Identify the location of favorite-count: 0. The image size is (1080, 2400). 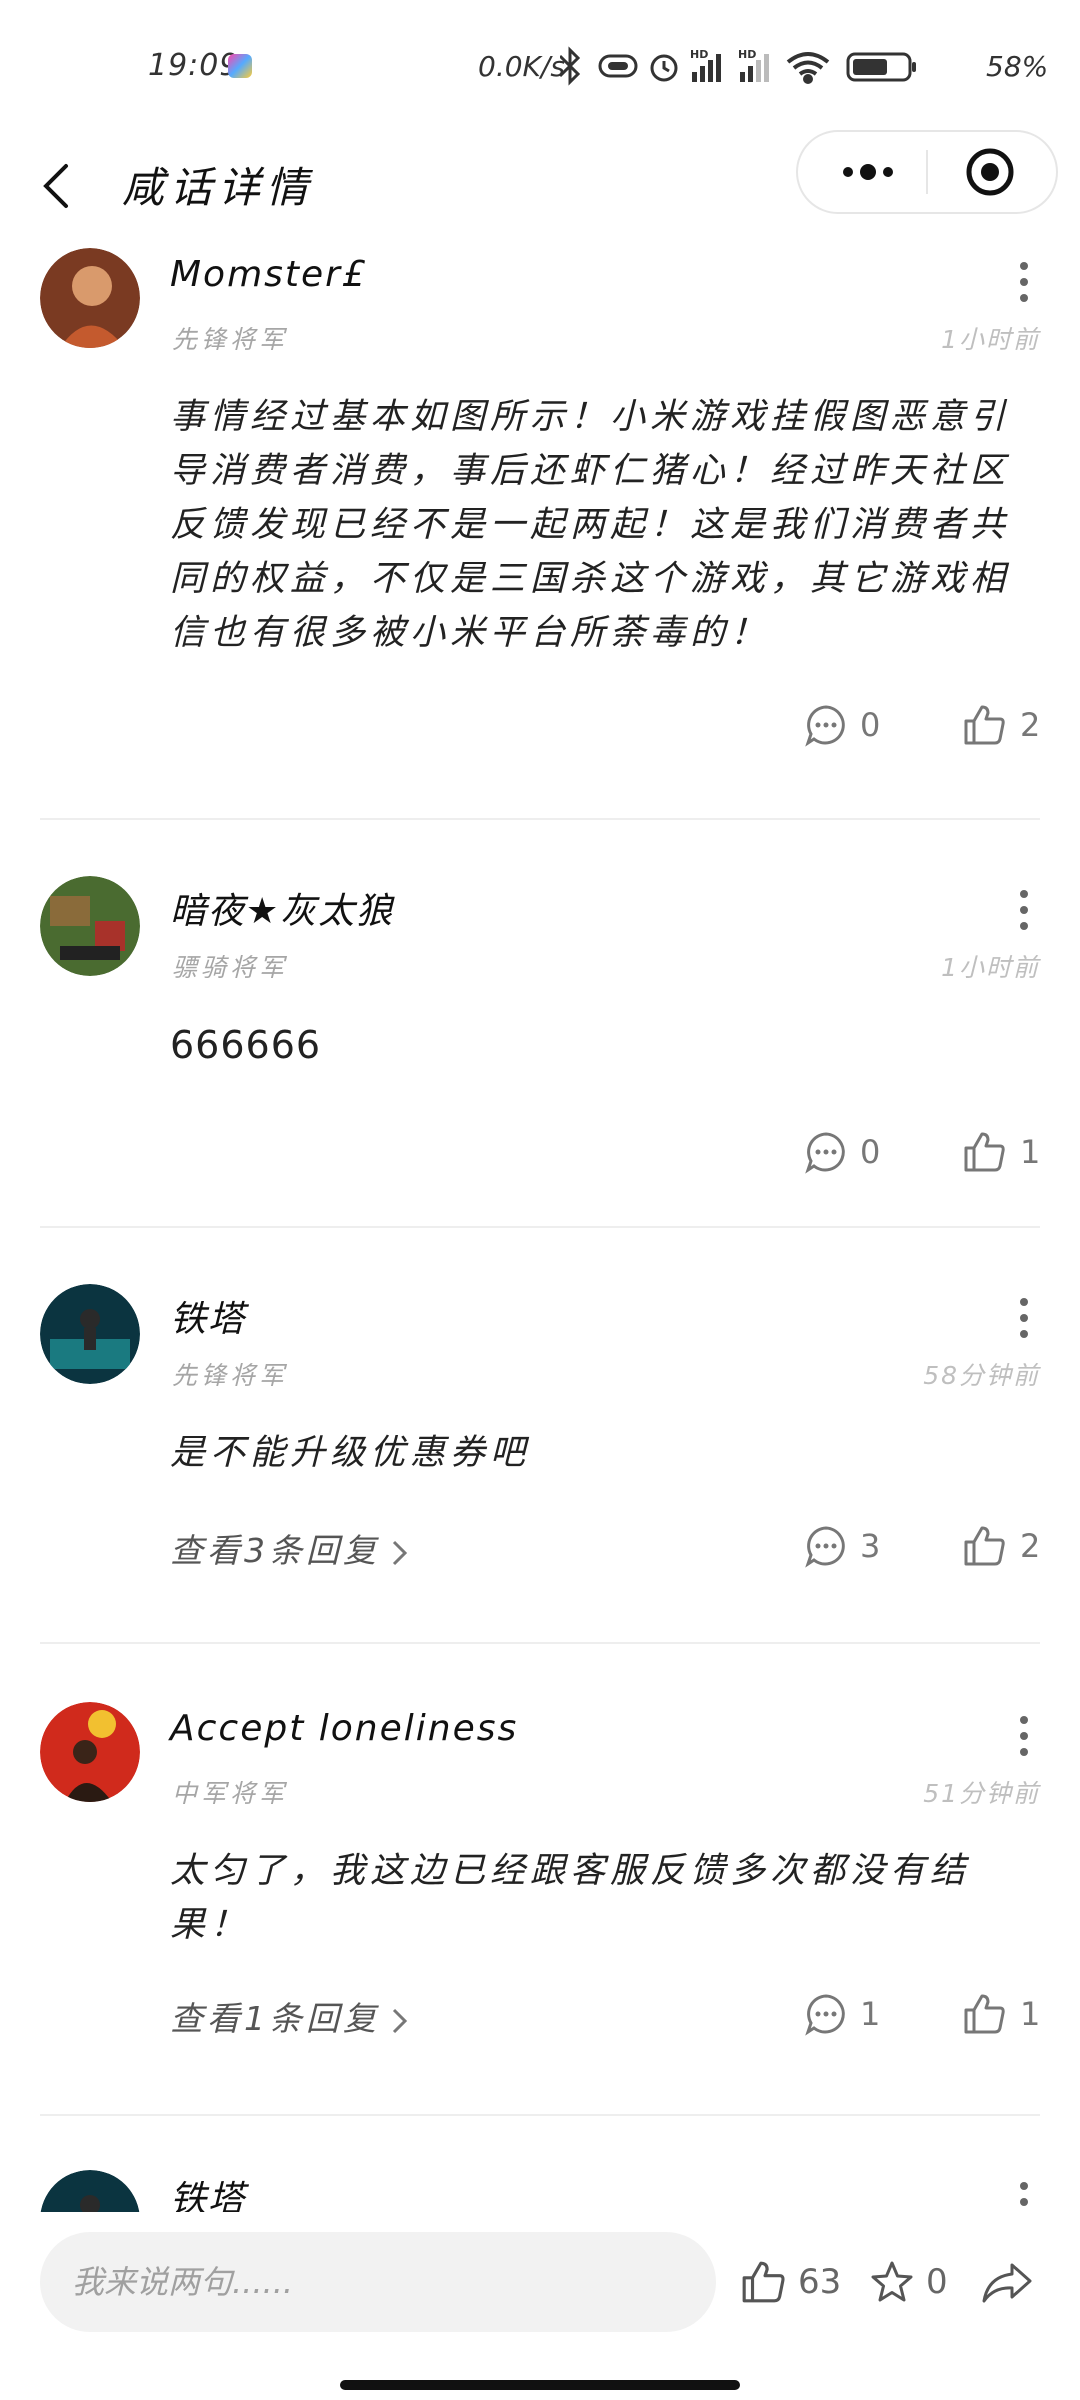
(937, 2282).